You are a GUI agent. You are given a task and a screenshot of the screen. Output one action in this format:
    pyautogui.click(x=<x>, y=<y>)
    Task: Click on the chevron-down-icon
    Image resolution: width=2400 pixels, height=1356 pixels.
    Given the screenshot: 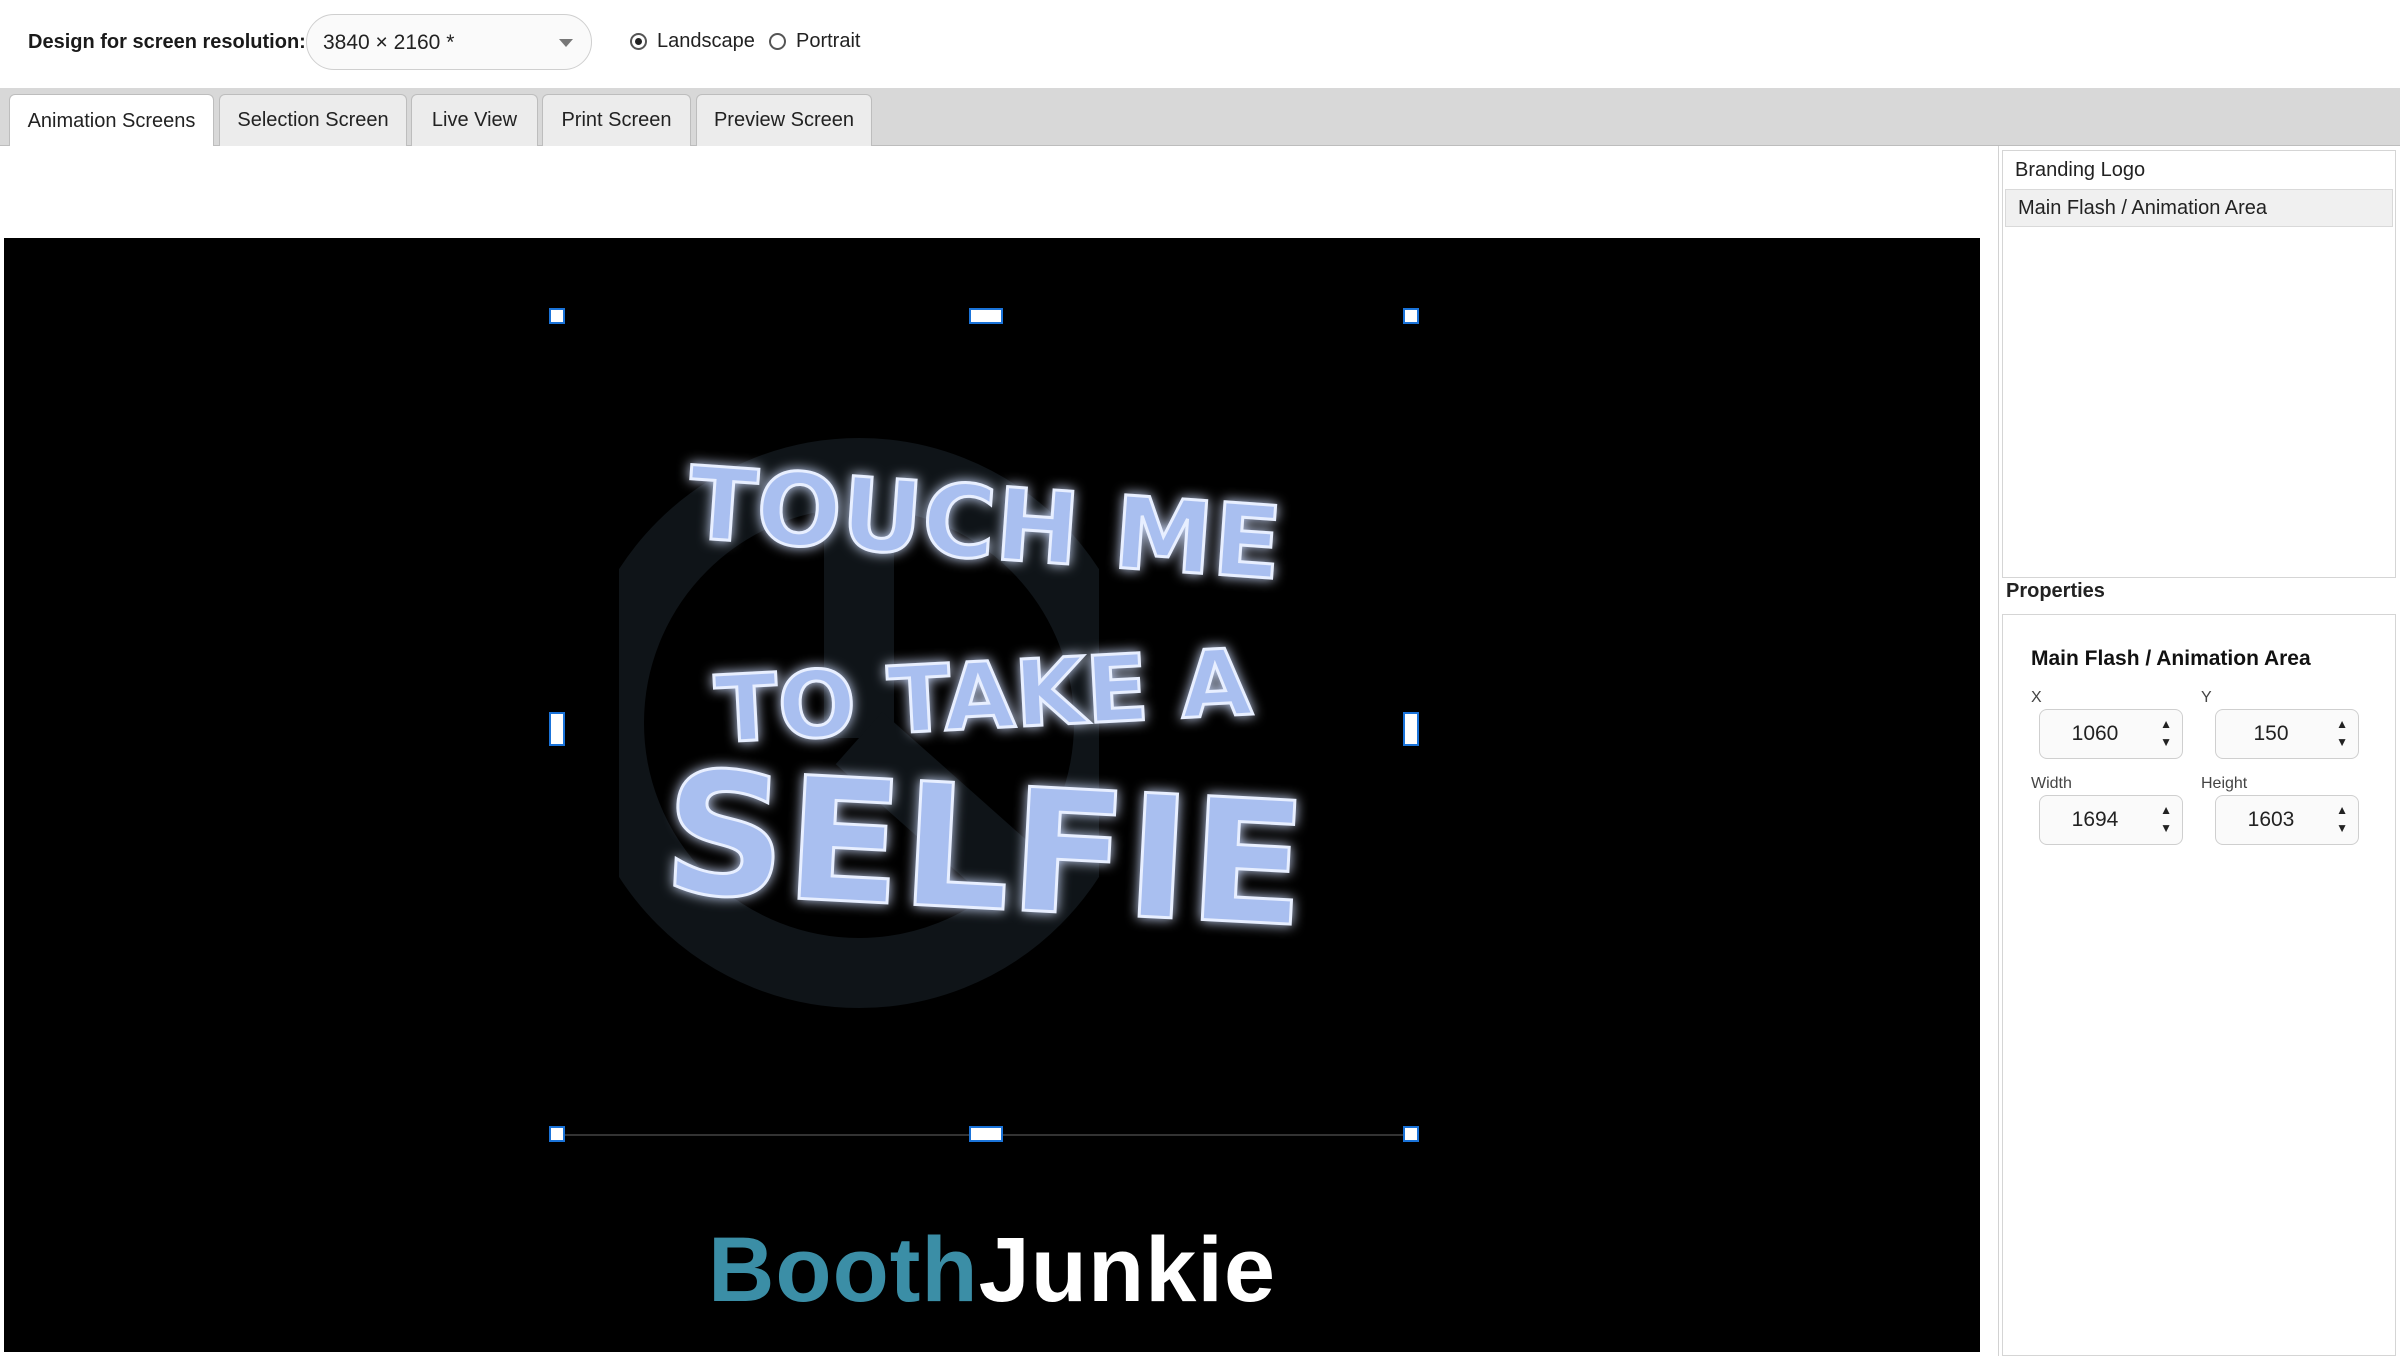 What is the action you would take?
    pyautogui.click(x=566, y=43)
    